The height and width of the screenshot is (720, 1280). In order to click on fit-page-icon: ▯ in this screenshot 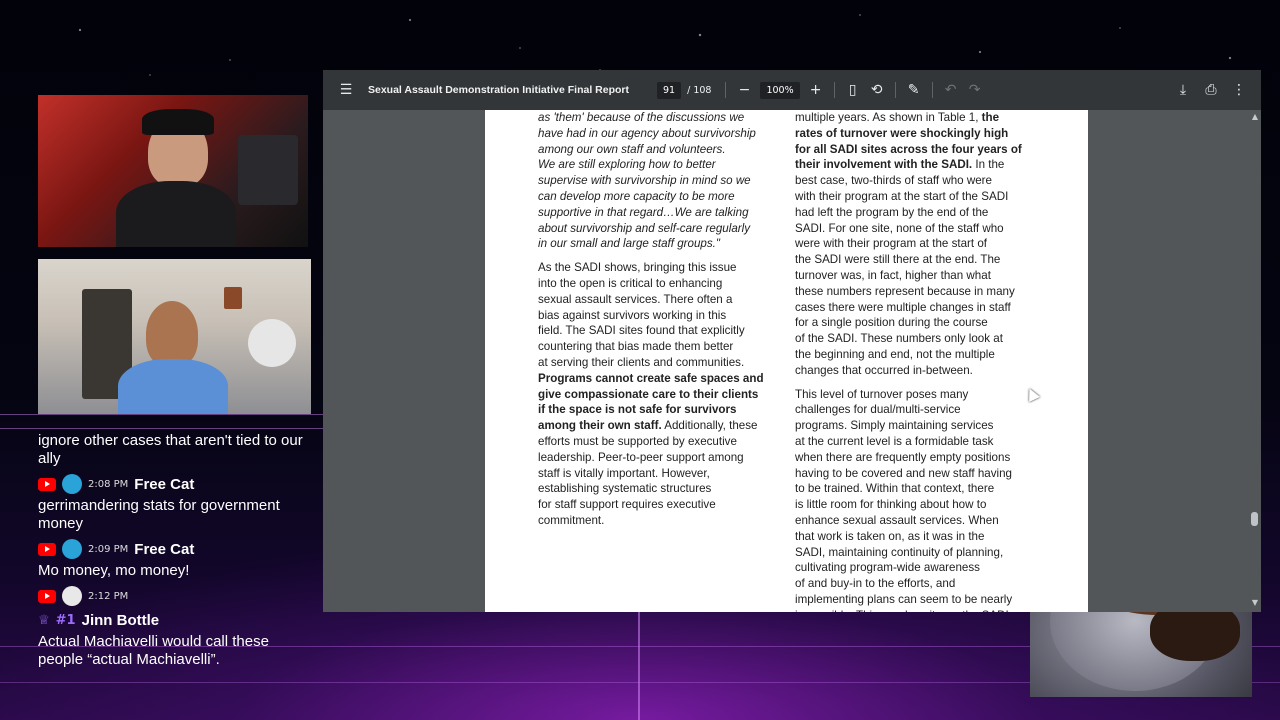, I will do `click(853, 90)`.